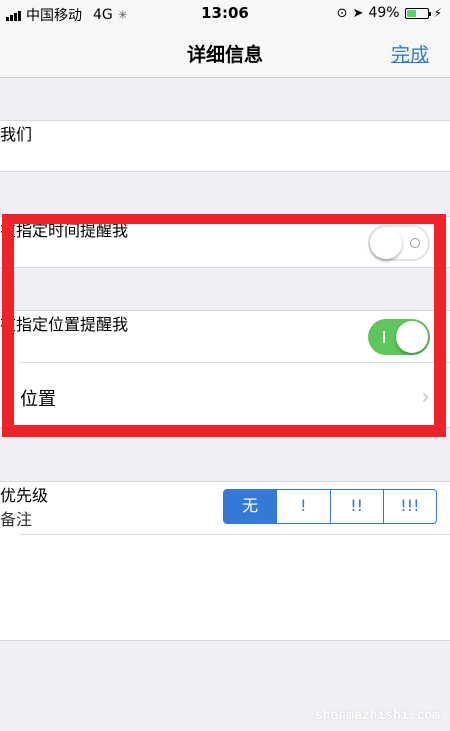  I want to click on done-button: 完成, so click(410, 53).